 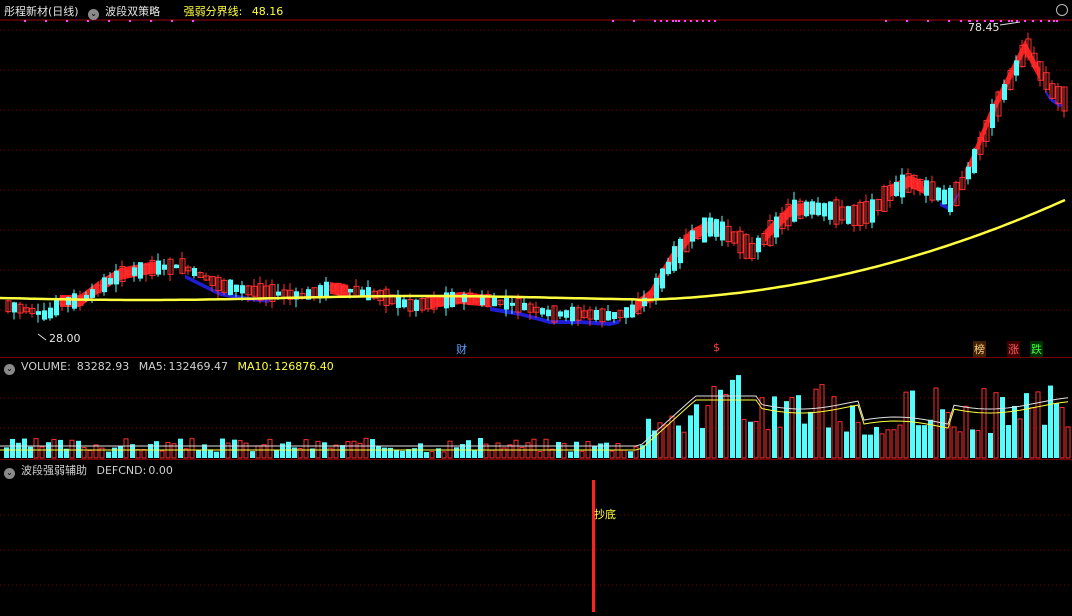 What do you see at coordinates (716, 347) in the screenshot?
I see `event-tag-dollar: $` at bounding box center [716, 347].